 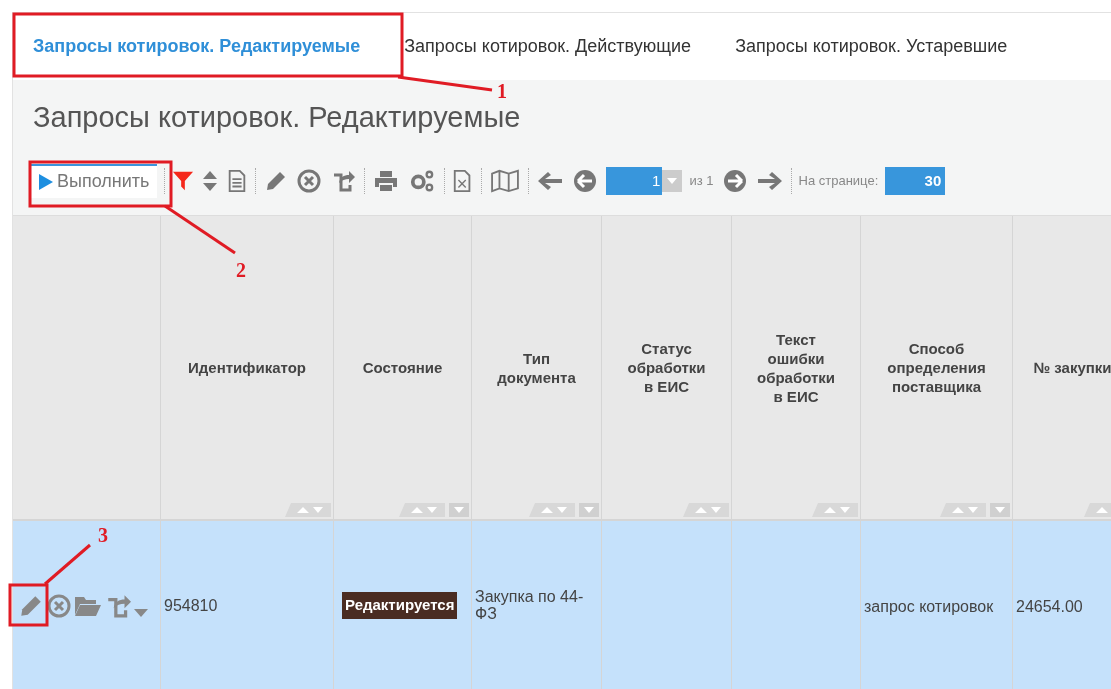 What do you see at coordinates (530, 605) in the screenshot?
I see `table-cell-text: Закупка по 44-ФЗ` at bounding box center [530, 605].